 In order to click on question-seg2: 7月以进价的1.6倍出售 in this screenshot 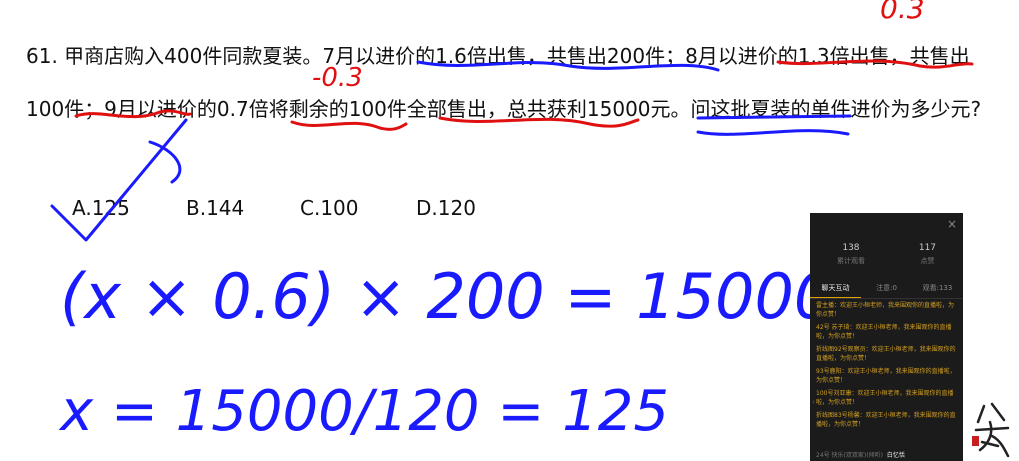, I will do `click(424, 56)`.